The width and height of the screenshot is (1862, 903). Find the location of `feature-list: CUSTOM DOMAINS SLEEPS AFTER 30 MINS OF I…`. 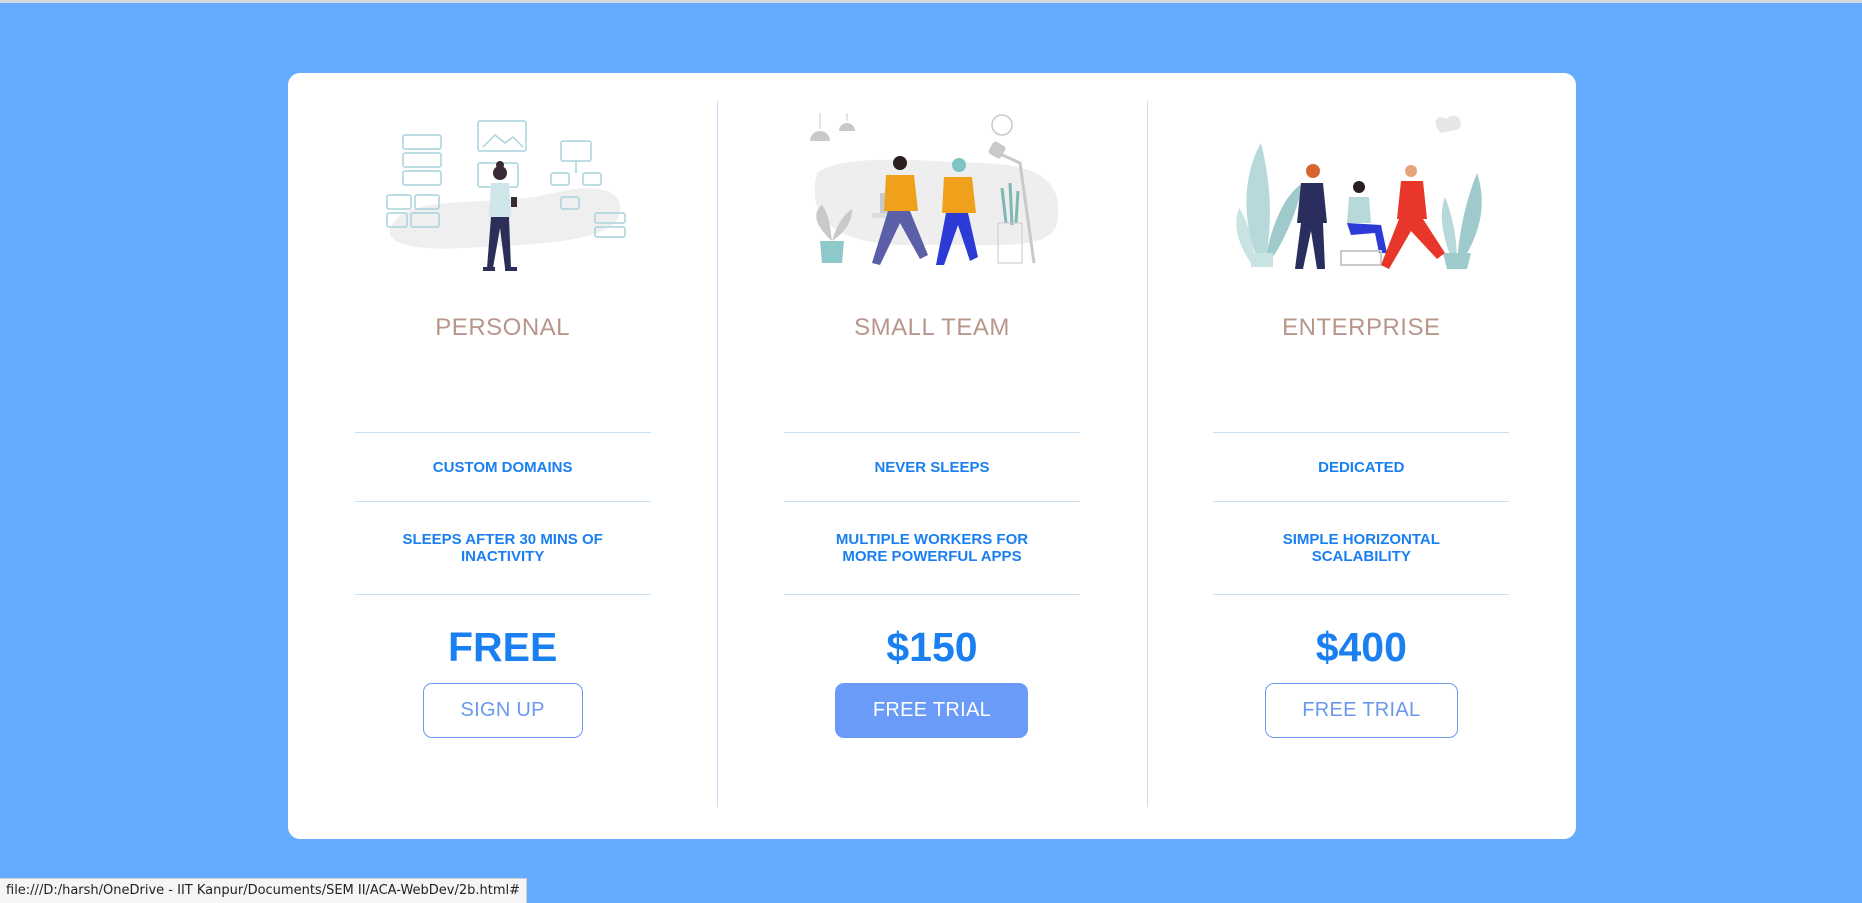

feature-list: CUSTOM DOMAINS SLEEPS AFTER 30 MINS OF I… is located at coordinates (502, 513).